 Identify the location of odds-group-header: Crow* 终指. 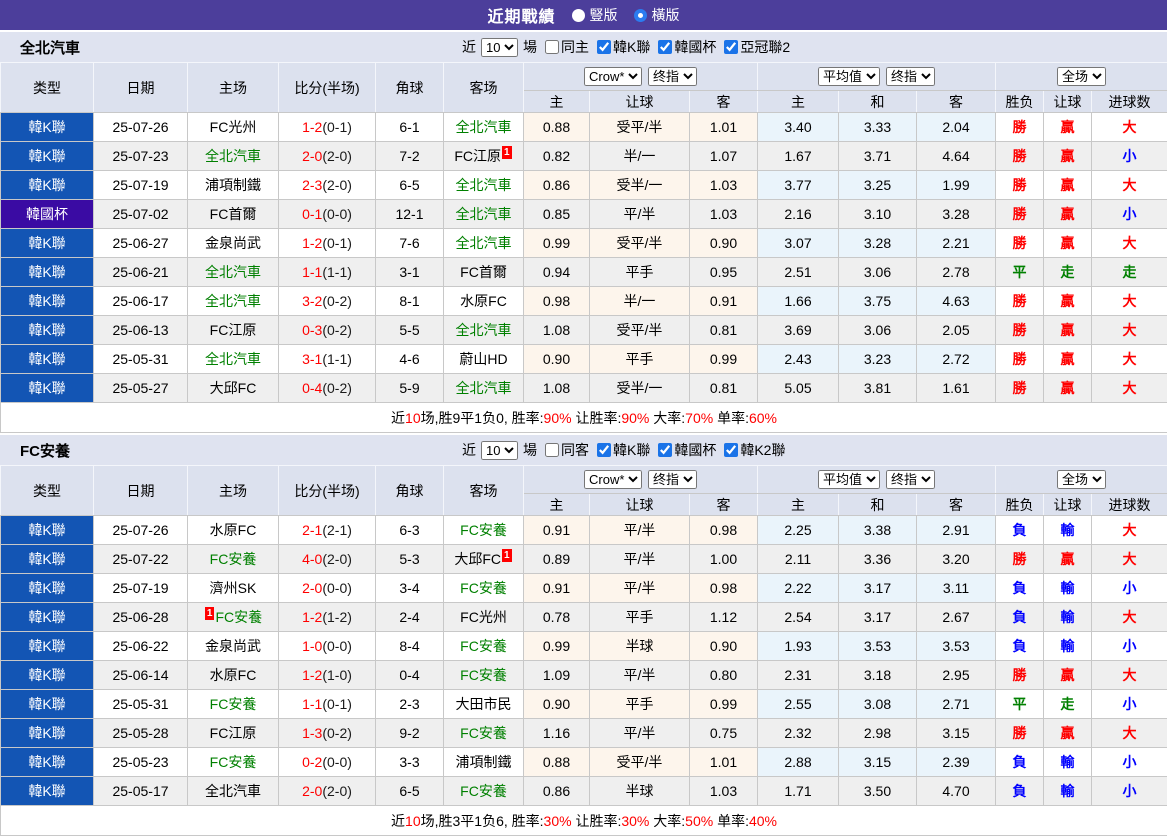
(641, 480).